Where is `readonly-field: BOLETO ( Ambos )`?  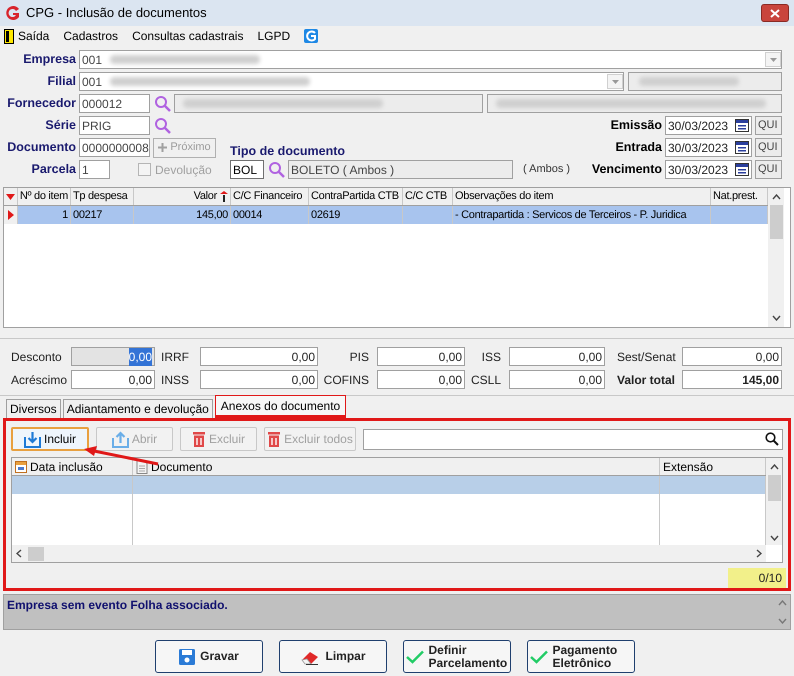
readonly-field: BOLETO ( Ambos ) is located at coordinates (400, 169).